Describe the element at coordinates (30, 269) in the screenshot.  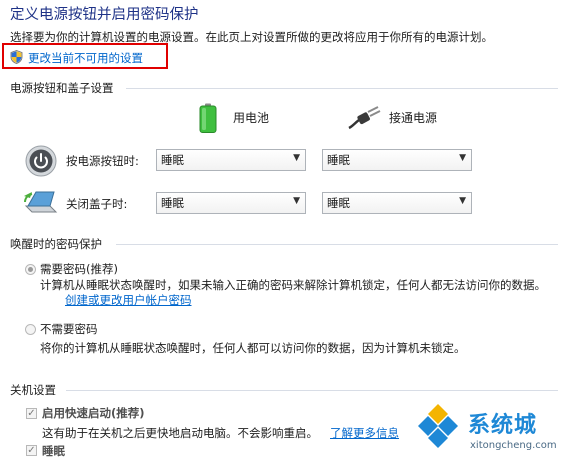
I see `require-password-radio` at that location.